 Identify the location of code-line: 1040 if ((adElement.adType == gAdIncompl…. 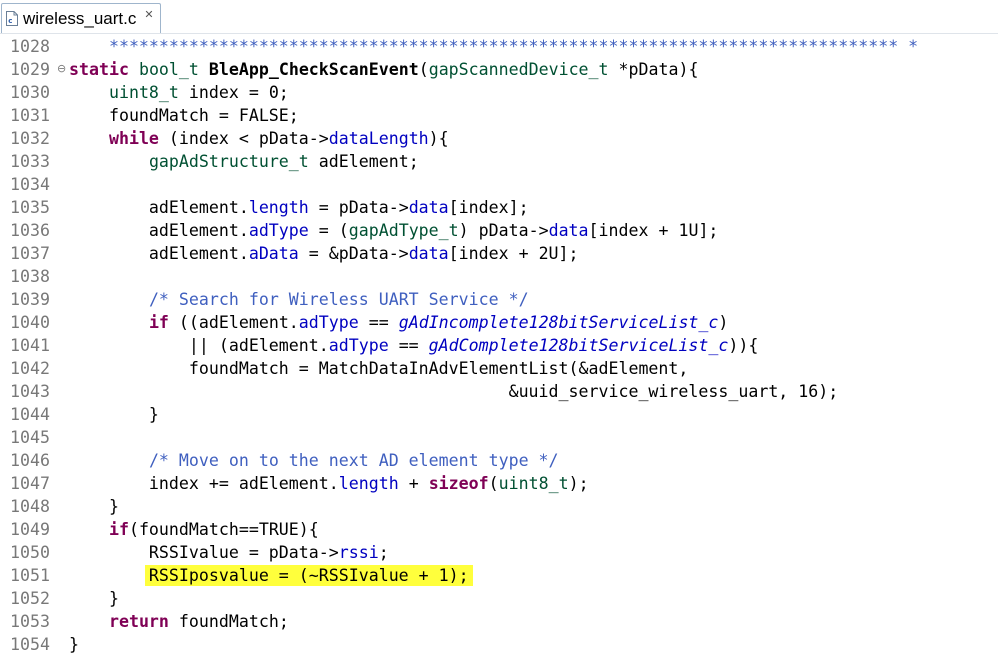
(499, 322).